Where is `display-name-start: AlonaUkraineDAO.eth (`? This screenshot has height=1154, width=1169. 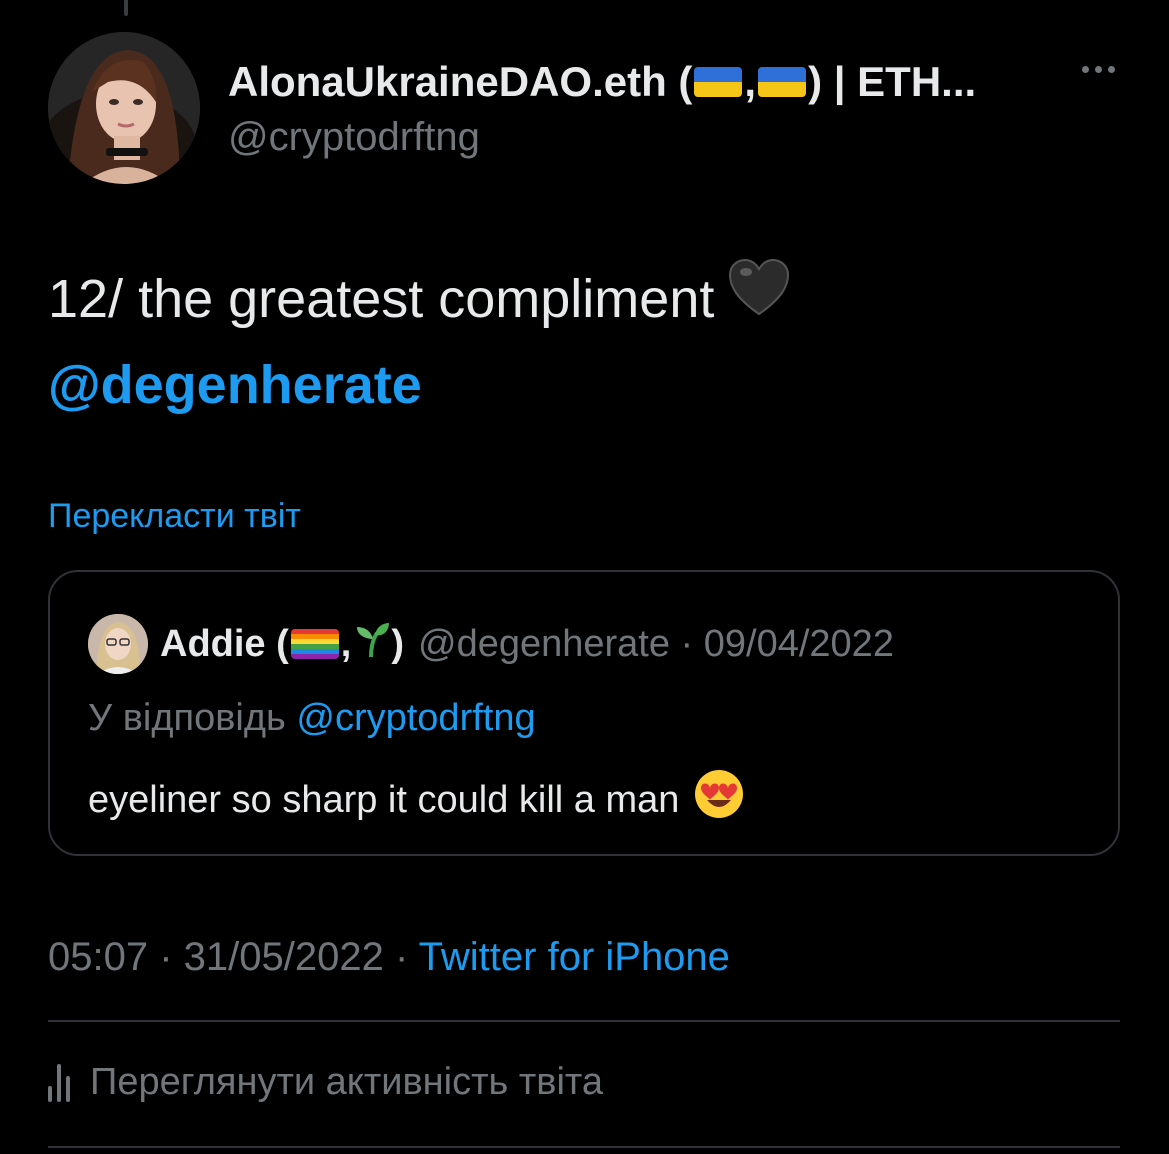 display-name-start: AlonaUkraineDAO.eth ( is located at coordinates (460, 81).